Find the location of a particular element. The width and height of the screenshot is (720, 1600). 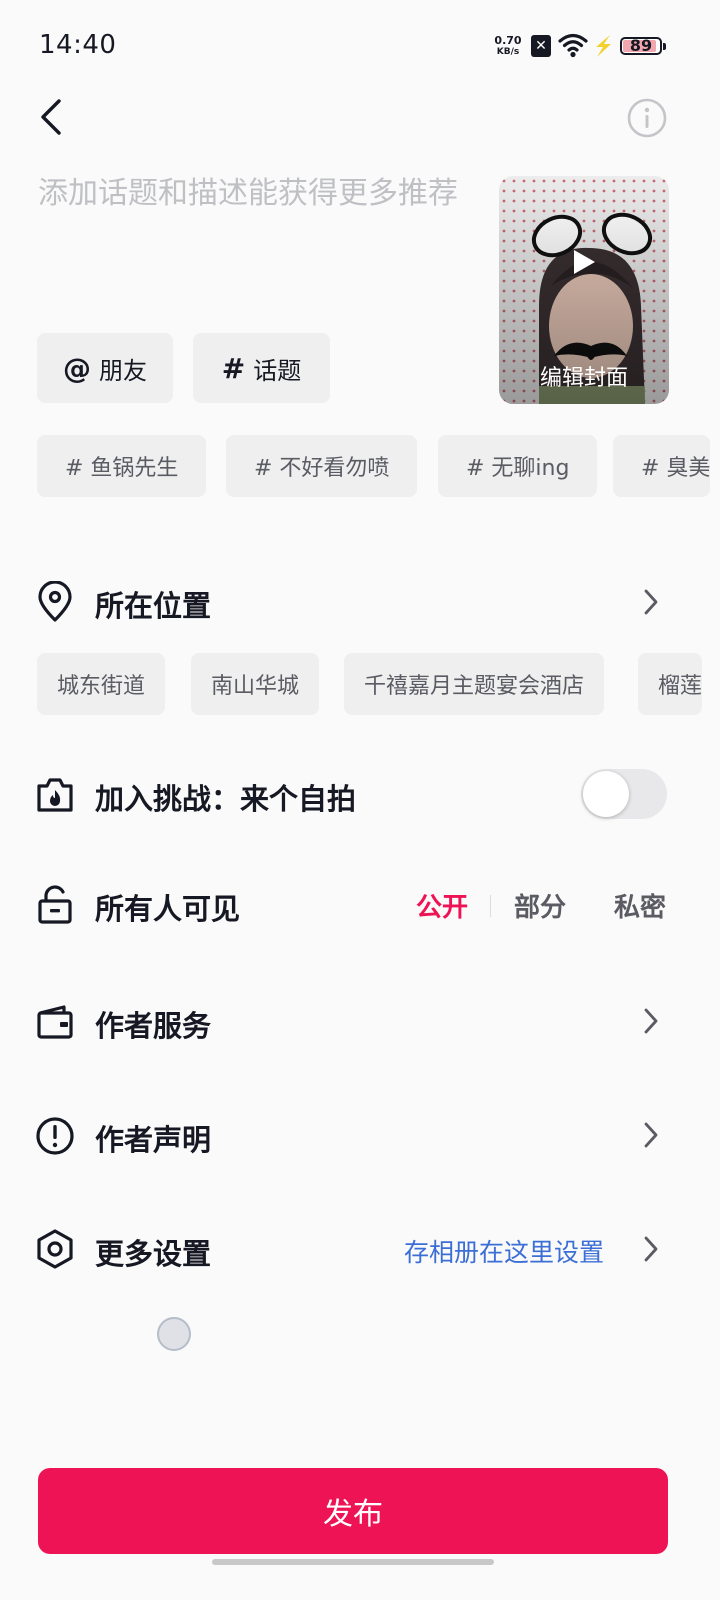

location-chip: 南山华城 is located at coordinates (255, 684).